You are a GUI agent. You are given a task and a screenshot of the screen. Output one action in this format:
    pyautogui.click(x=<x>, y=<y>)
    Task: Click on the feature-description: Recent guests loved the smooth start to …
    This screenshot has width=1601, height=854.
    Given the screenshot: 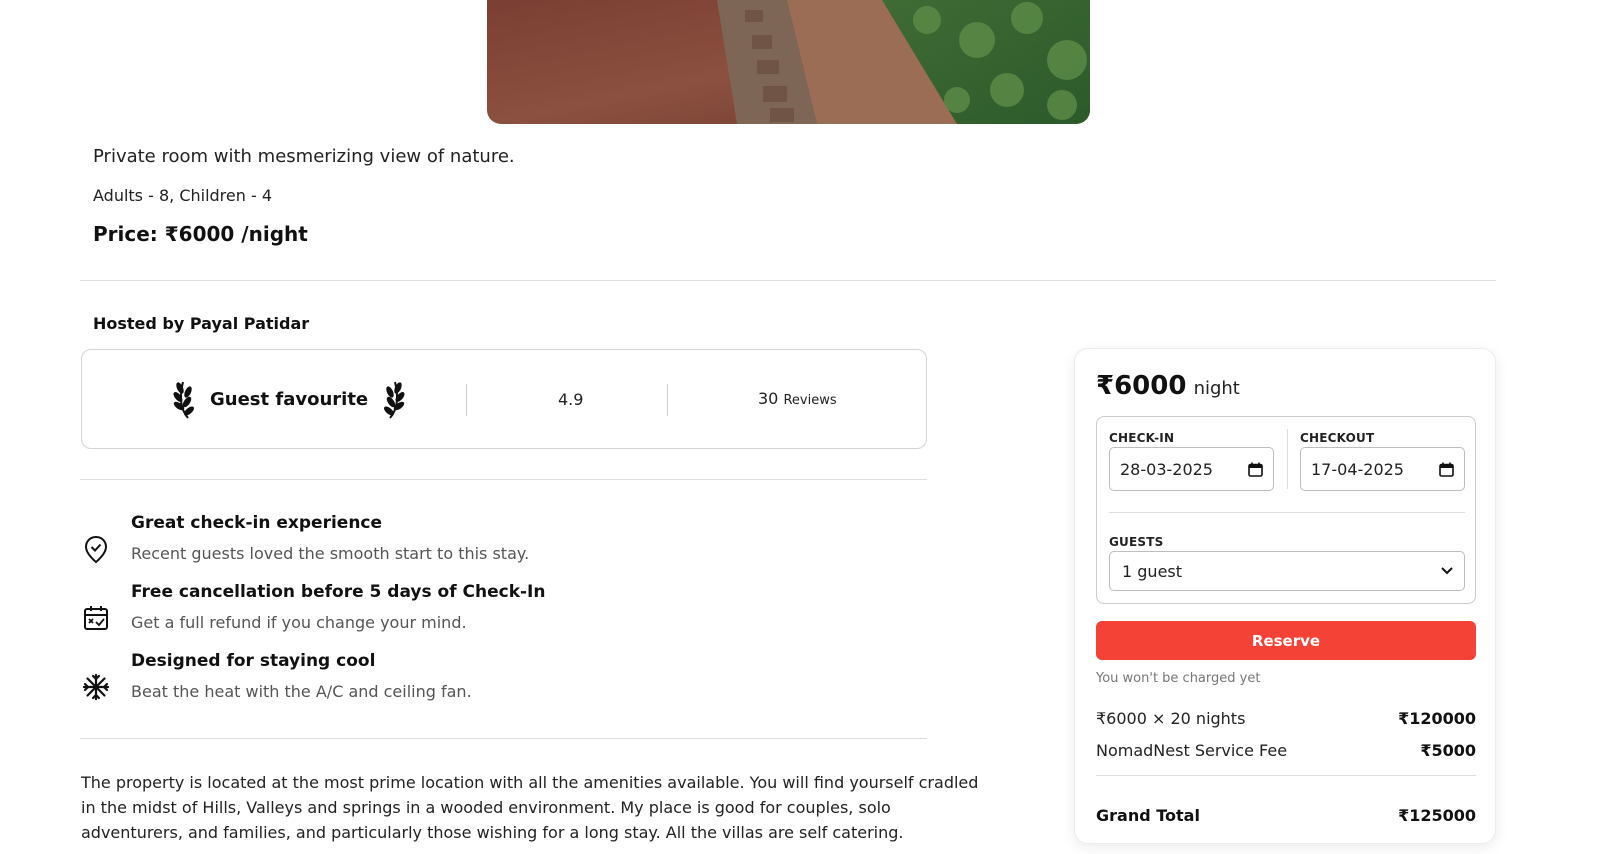 What is the action you would take?
    pyautogui.click(x=330, y=553)
    